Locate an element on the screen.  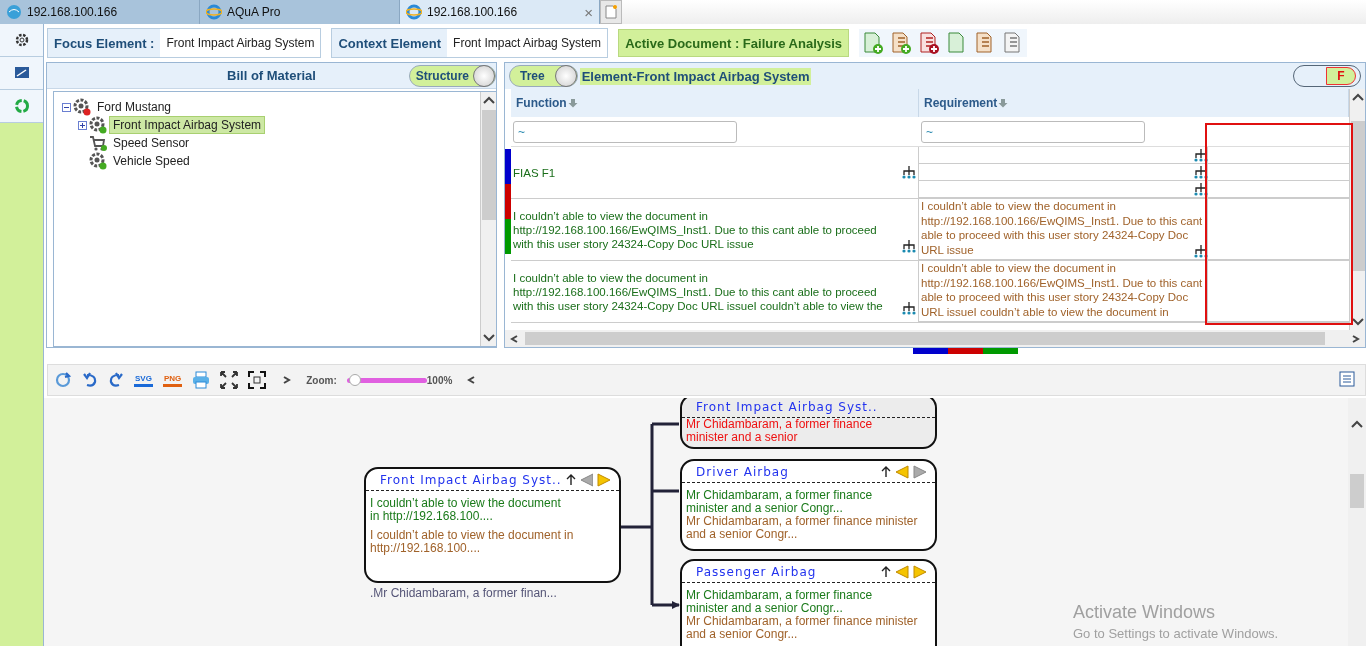
diagram-node: Front Impact Airbag Syst.. Mr Chidambaram, a former finance minister and a senior is located at coordinates (808, 423).